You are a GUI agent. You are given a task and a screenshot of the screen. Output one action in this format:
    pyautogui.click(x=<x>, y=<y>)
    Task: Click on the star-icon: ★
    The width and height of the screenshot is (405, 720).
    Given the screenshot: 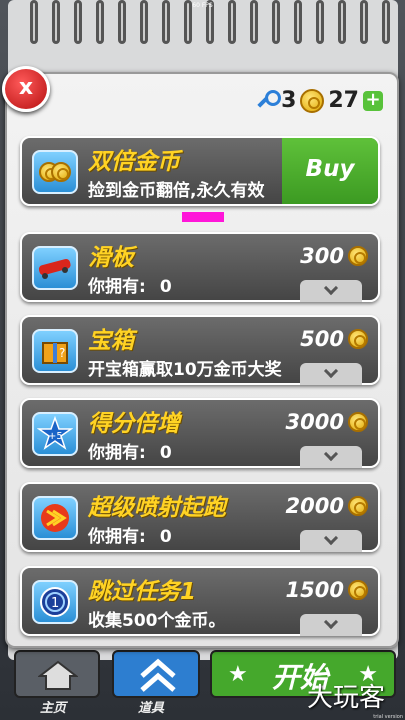 What is the action you would take?
    pyautogui.click(x=238, y=674)
    